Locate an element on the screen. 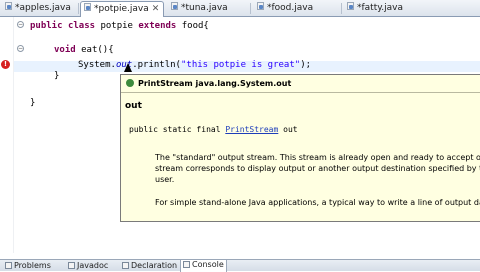 This screenshot has width=480, height=272. tab-label: Javadoc is located at coordinates (93, 265).